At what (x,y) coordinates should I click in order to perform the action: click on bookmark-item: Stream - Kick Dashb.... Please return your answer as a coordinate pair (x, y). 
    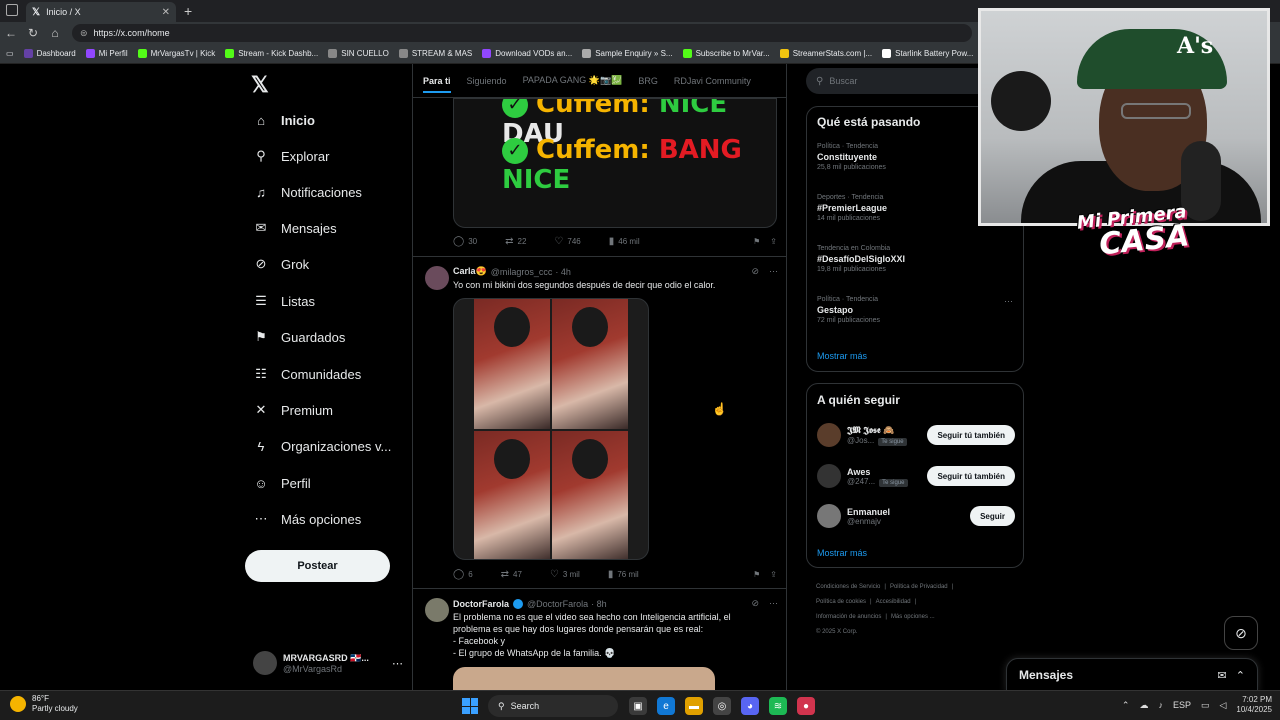
    Looking at the image, I should click on (271, 53).